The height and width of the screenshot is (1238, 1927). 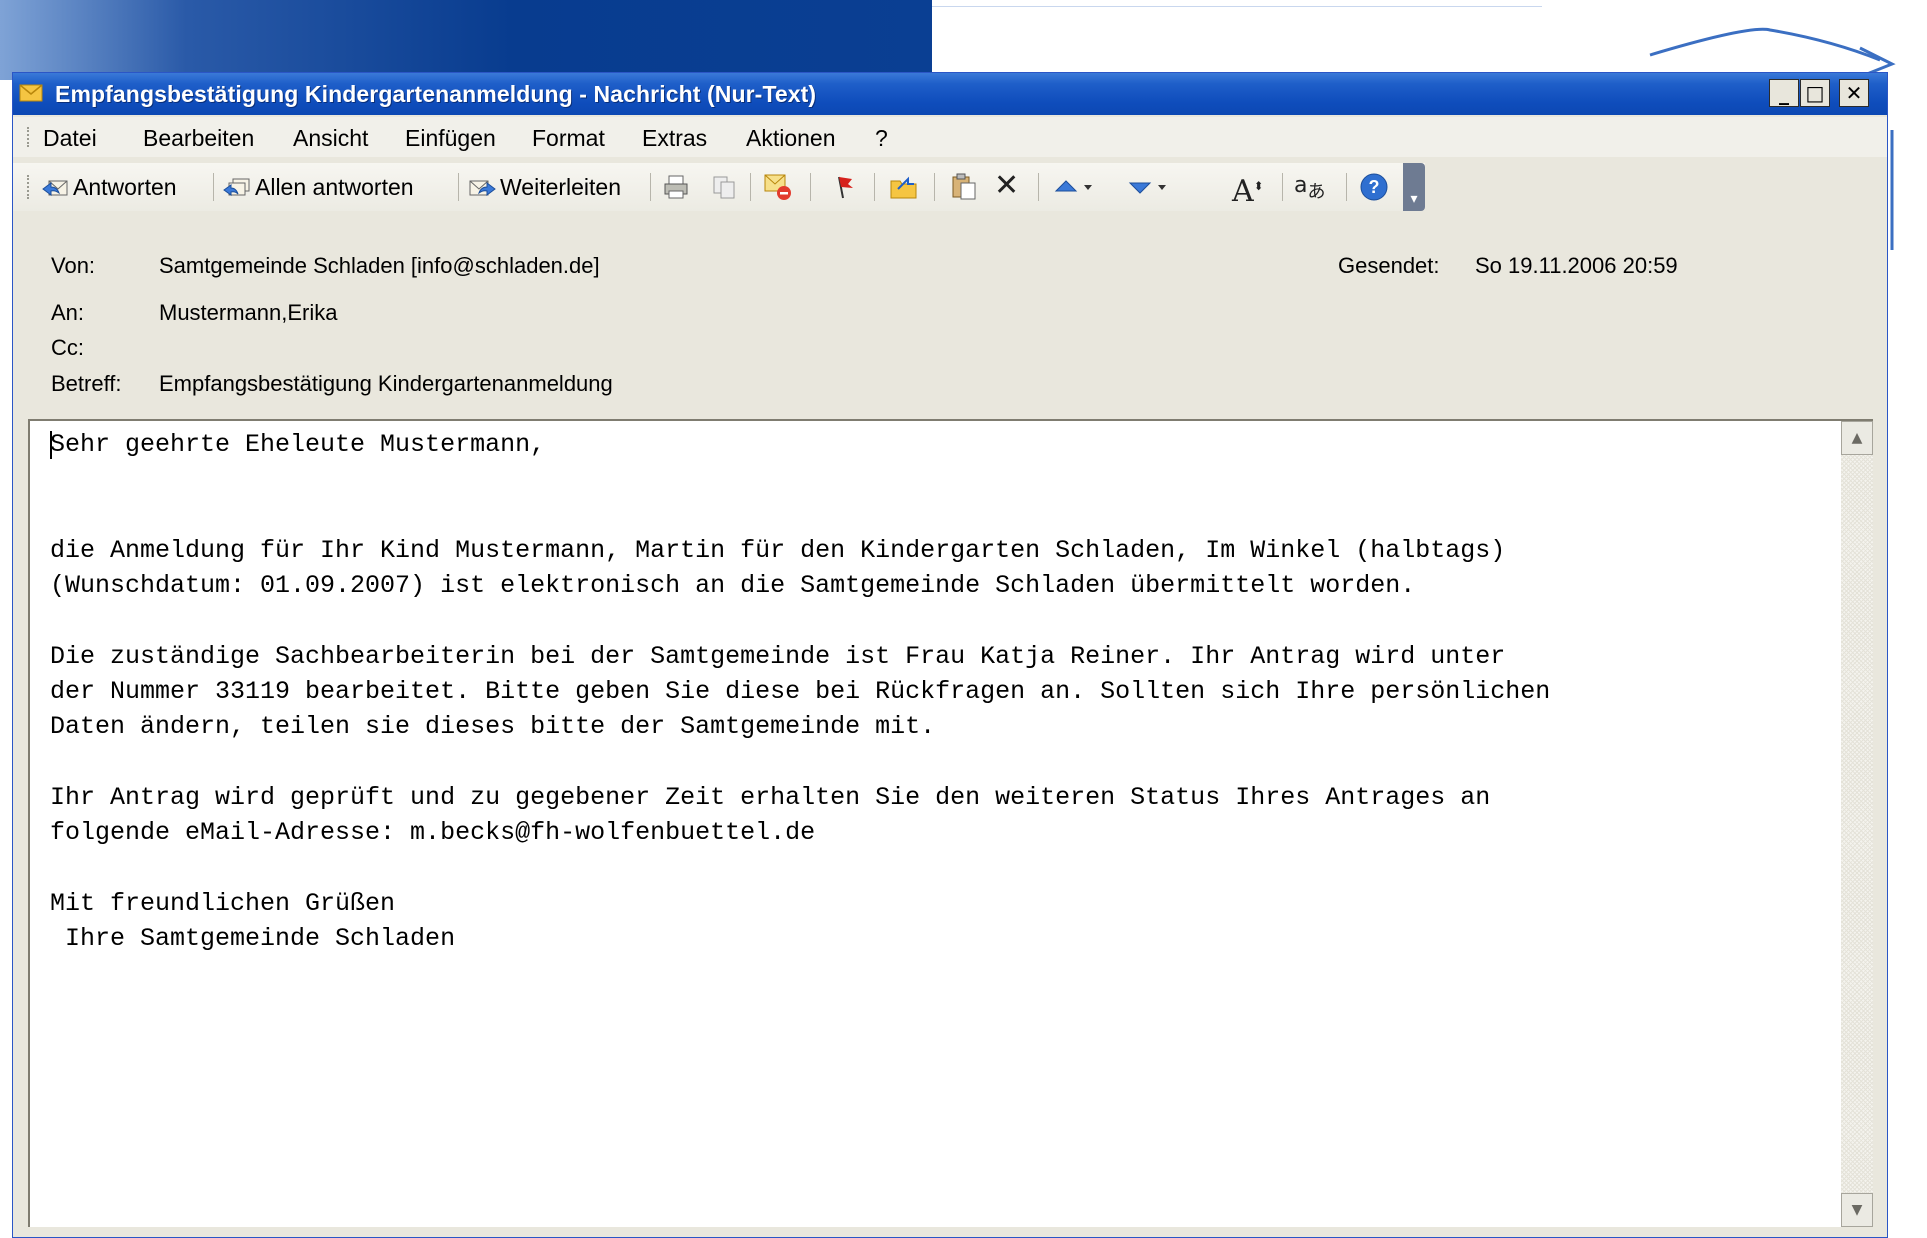 I want to click on menu-extras: Extras, so click(x=674, y=138).